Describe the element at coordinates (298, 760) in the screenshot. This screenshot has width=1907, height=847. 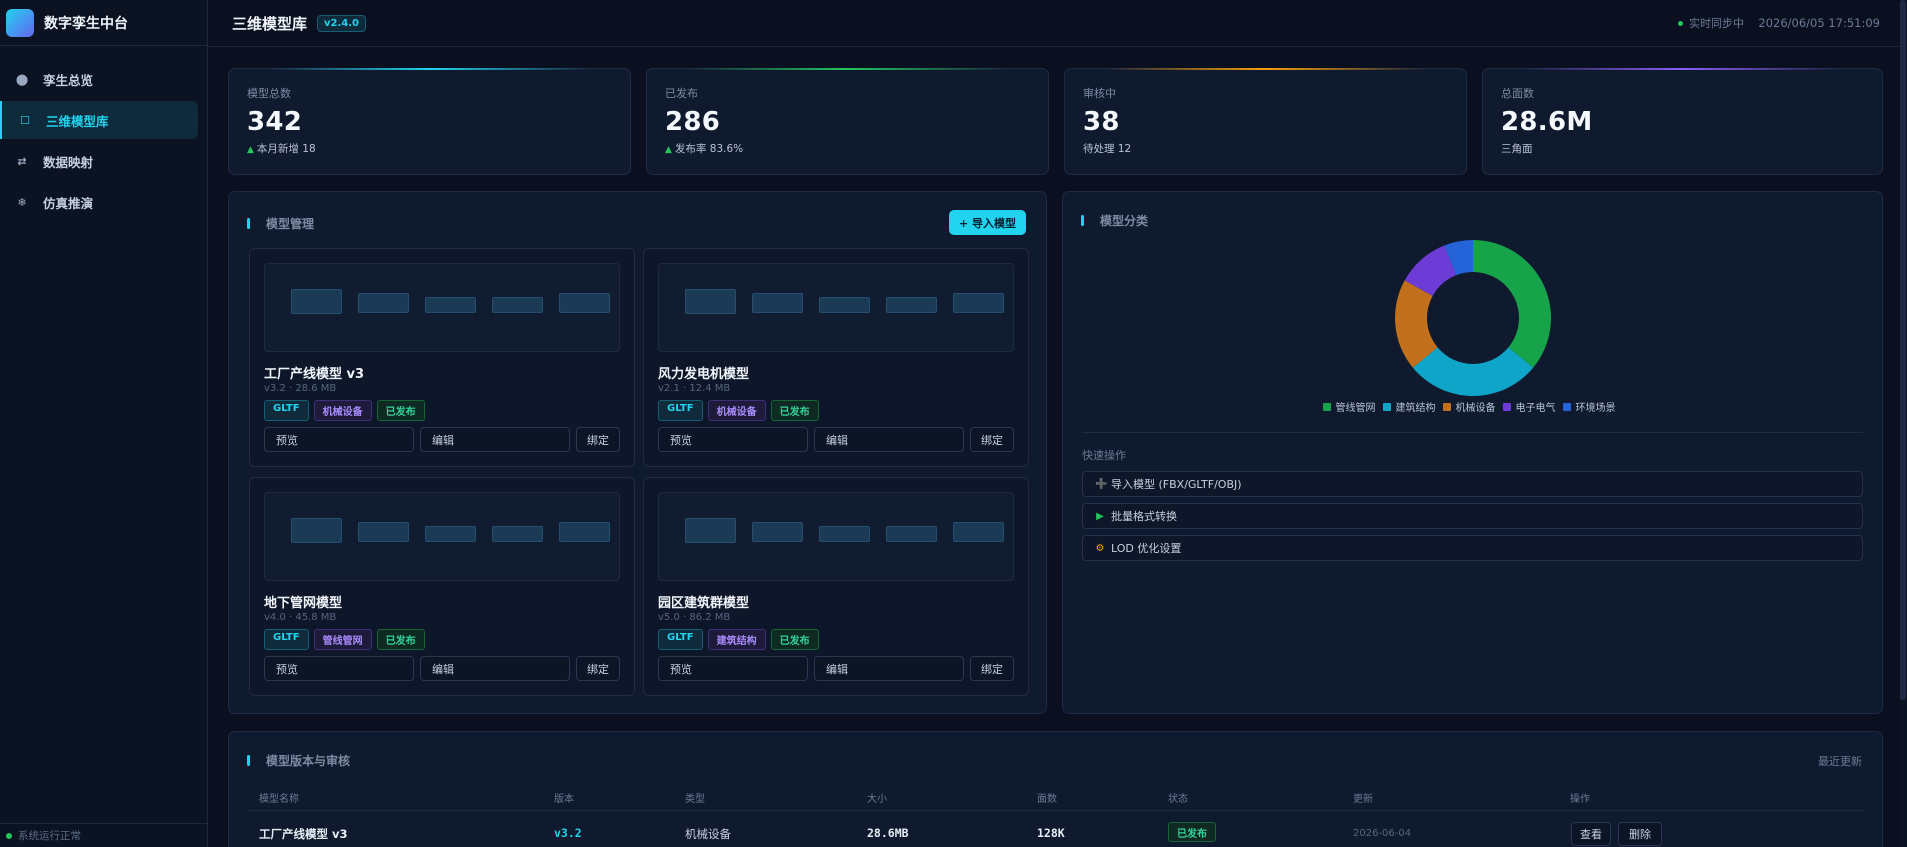
I see `panel-header: 模型版本与审核` at that location.